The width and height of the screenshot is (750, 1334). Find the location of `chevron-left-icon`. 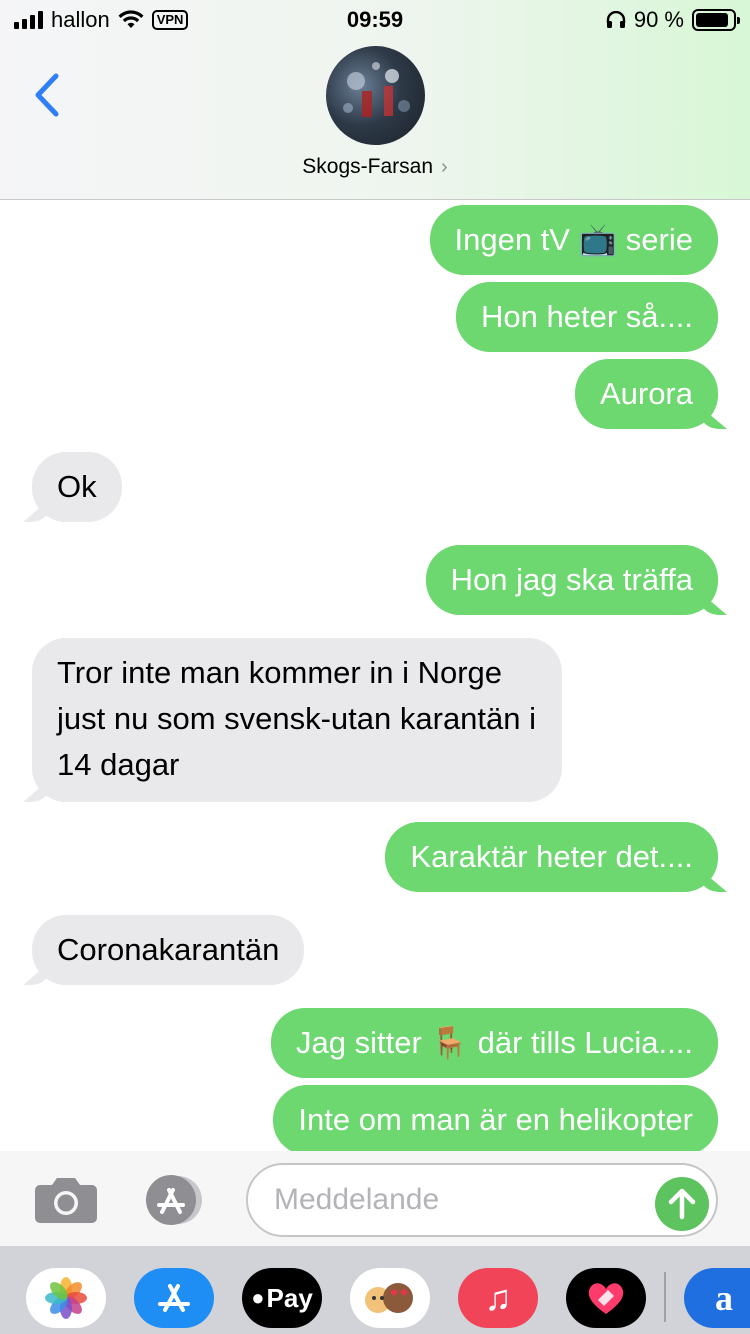

chevron-left-icon is located at coordinates (47, 95).